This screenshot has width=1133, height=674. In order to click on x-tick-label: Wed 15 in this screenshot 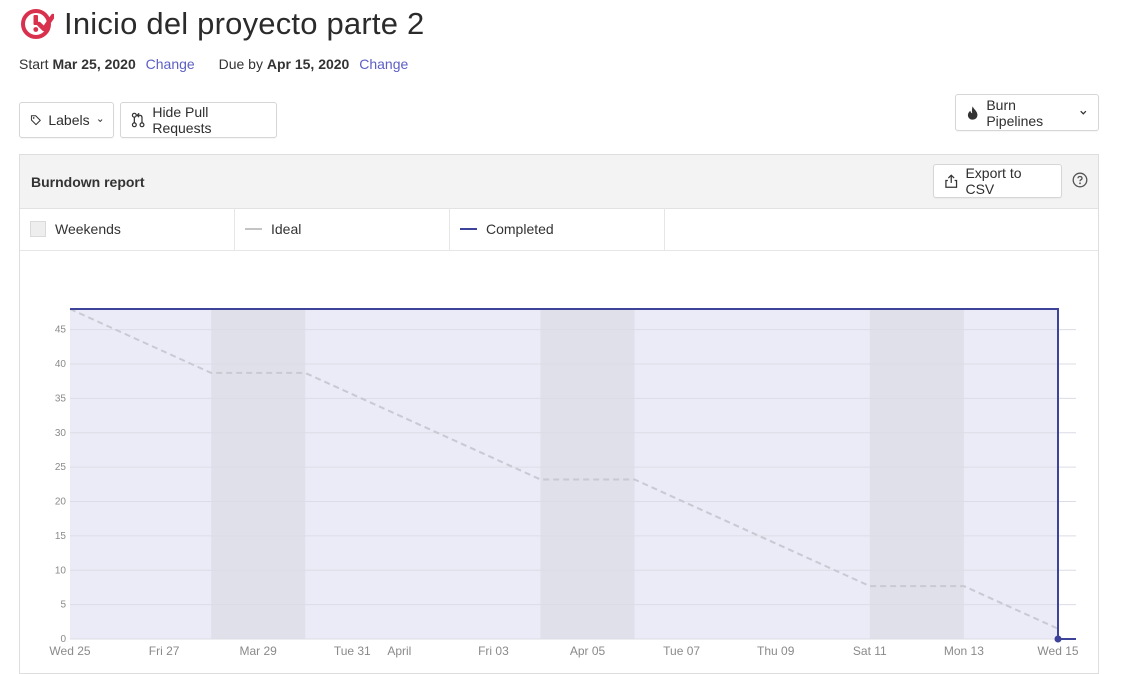, I will do `click(1057, 651)`.